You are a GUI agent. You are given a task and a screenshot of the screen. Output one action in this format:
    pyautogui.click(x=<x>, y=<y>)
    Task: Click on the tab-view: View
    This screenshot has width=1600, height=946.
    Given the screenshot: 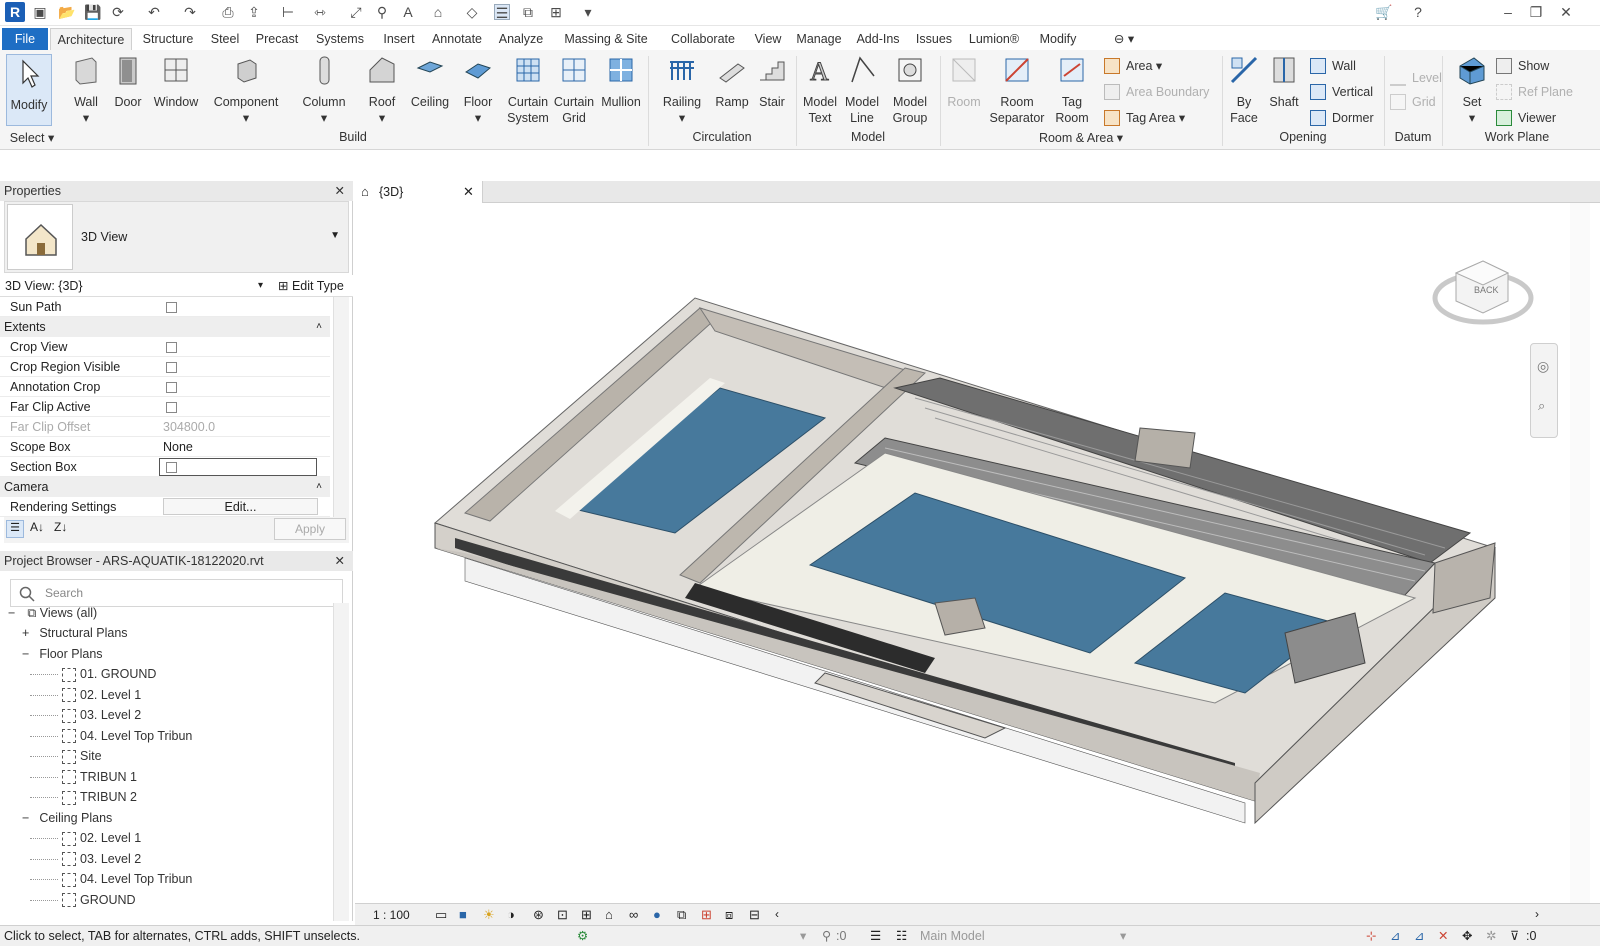 What is the action you would take?
    pyautogui.click(x=768, y=39)
    